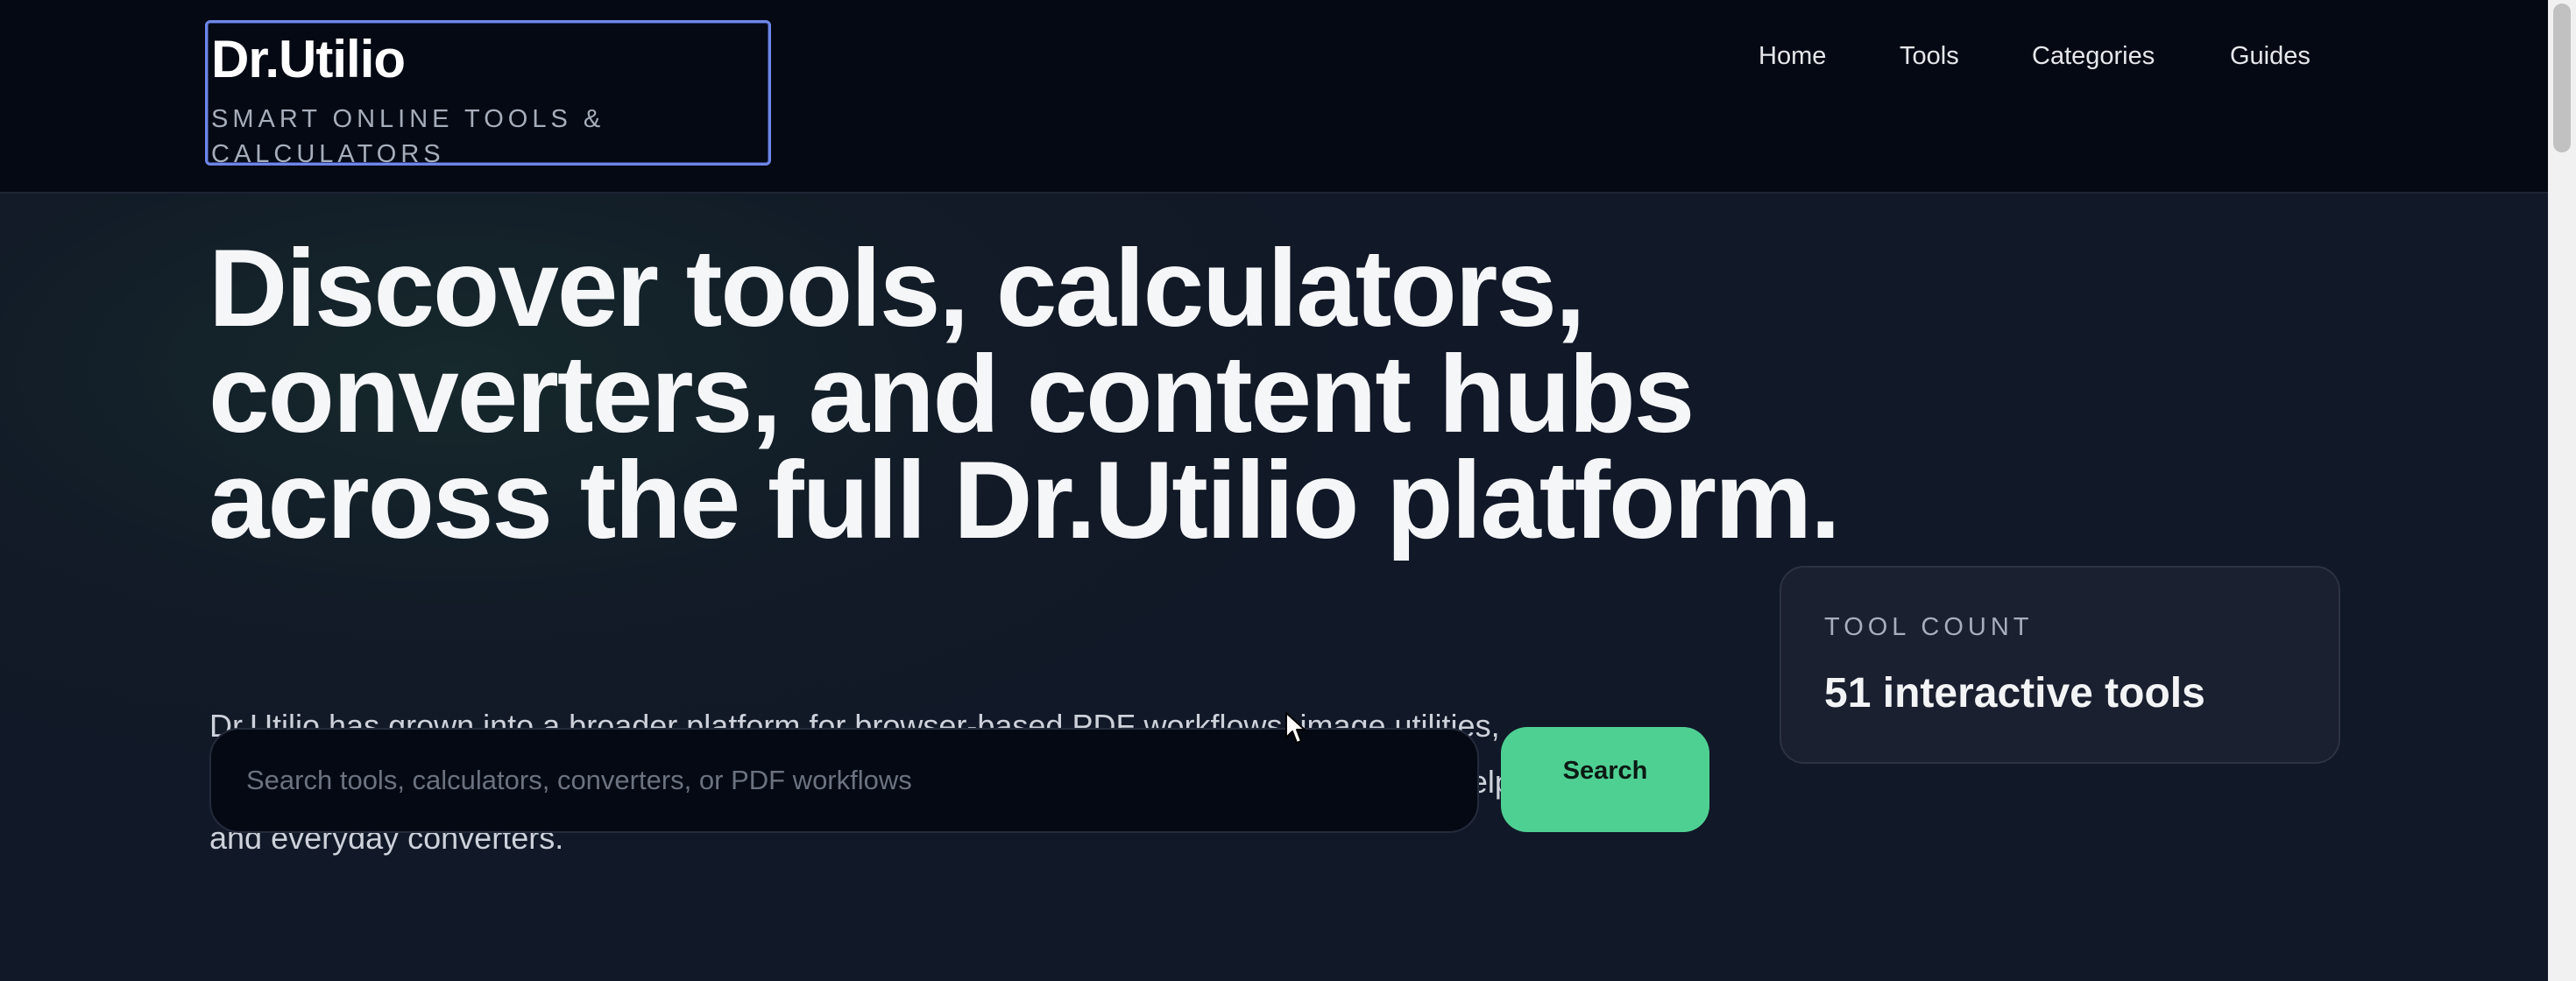  Describe the element at coordinates (2060, 665) in the screenshot. I see `tool-count-card: TOOL COUNT 51 interactive tools` at that location.